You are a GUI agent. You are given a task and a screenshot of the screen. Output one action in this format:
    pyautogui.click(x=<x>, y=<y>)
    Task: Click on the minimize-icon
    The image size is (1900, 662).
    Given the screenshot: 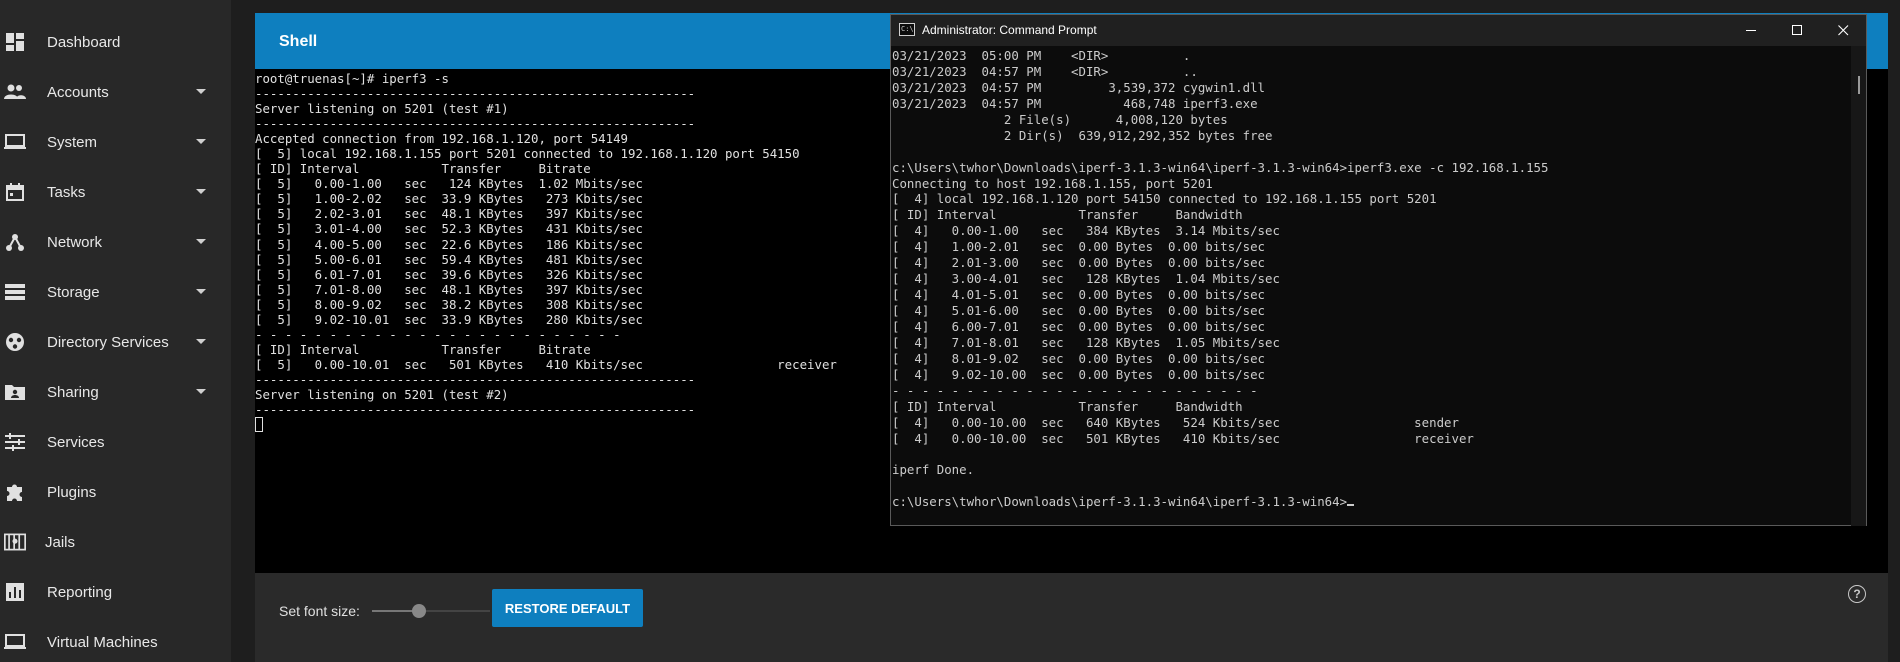 What is the action you would take?
    pyautogui.click(x=1750, y=30)
    